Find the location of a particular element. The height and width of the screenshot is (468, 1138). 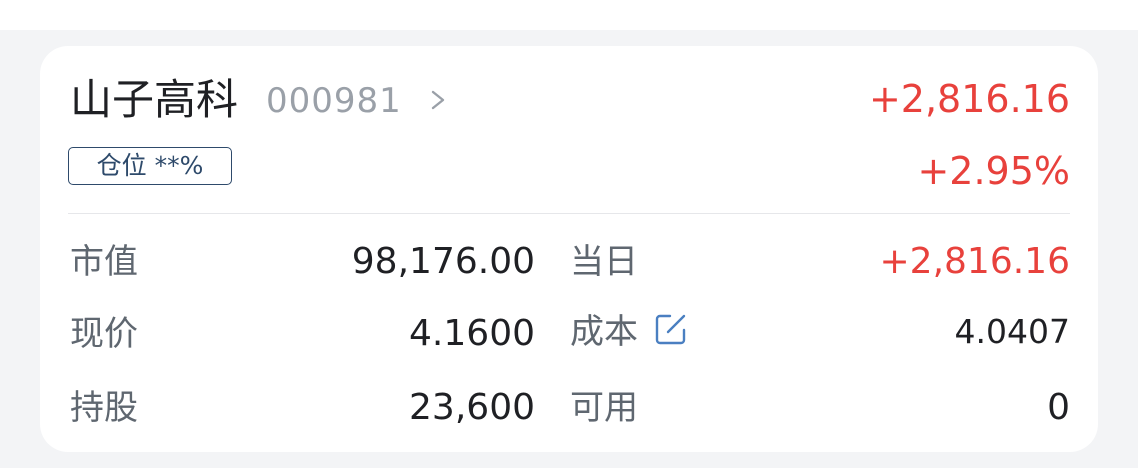

cost-value: 4.0407 is located at coordinates (1012, 331).